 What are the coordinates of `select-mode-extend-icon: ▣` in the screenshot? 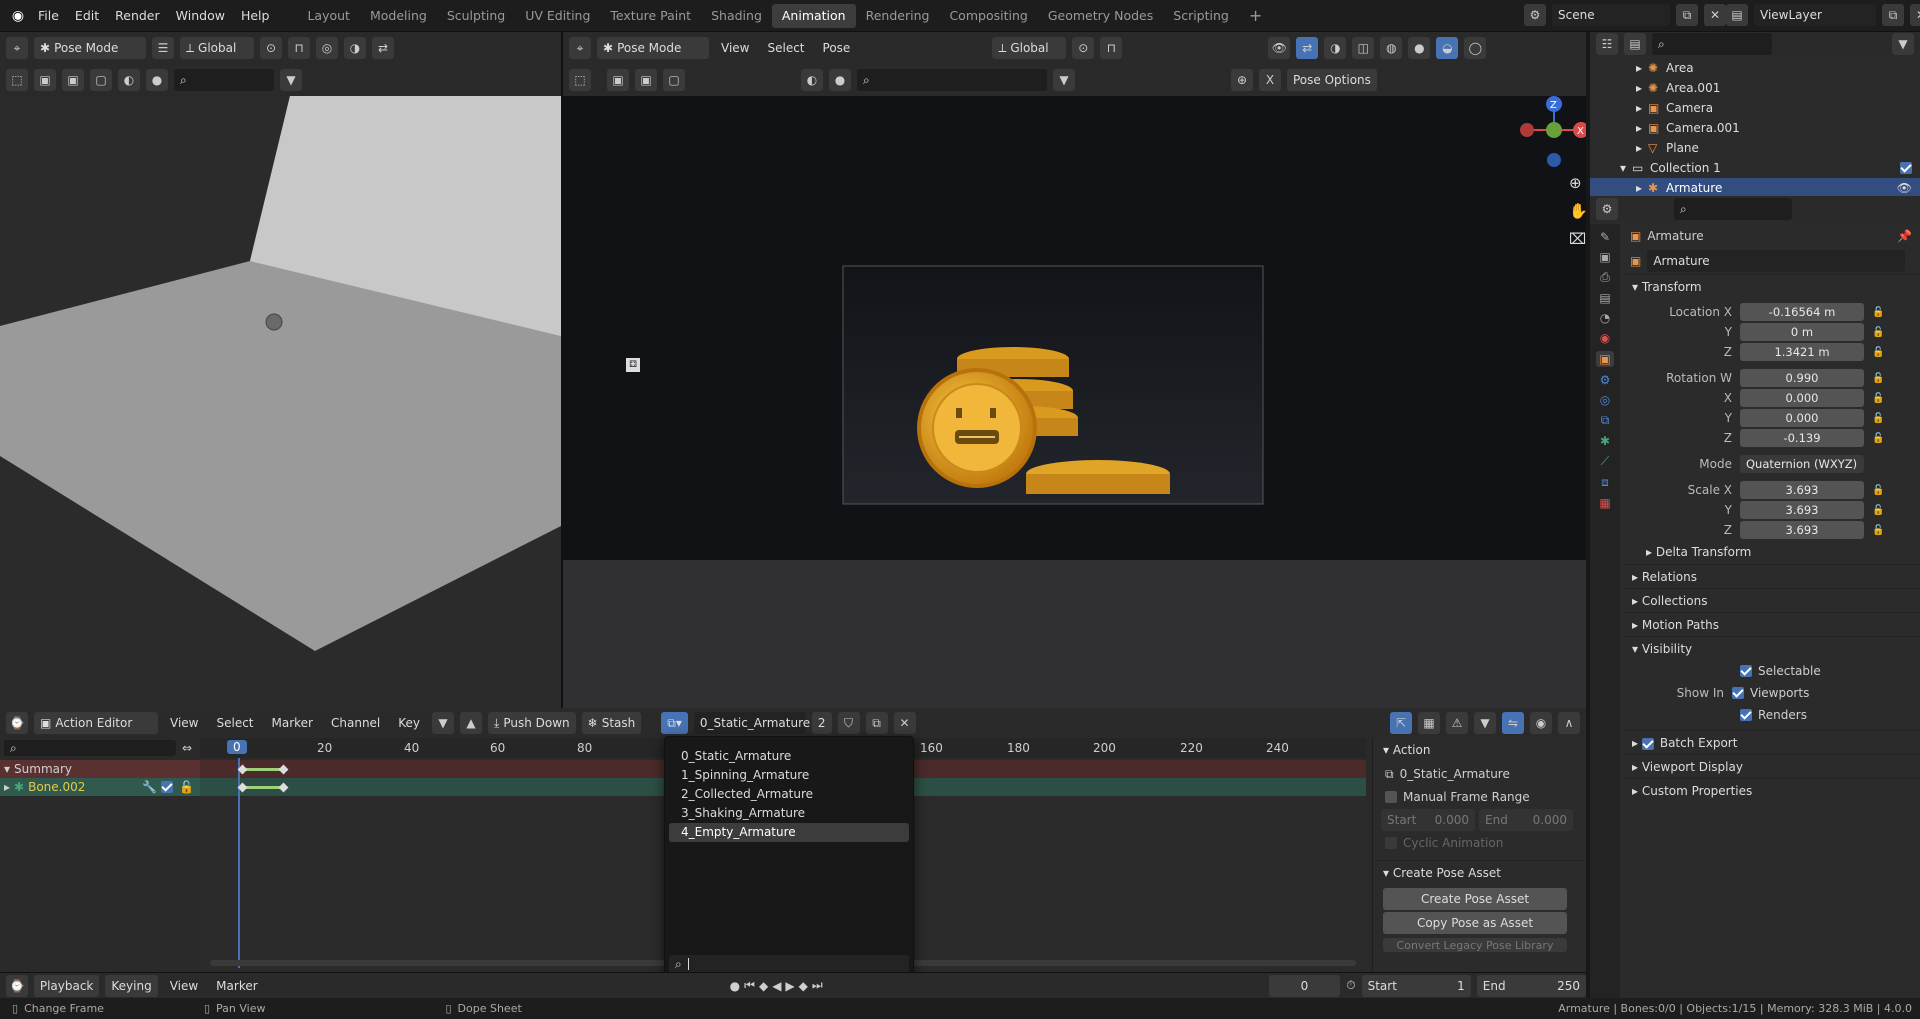 It's located at (646, 80).